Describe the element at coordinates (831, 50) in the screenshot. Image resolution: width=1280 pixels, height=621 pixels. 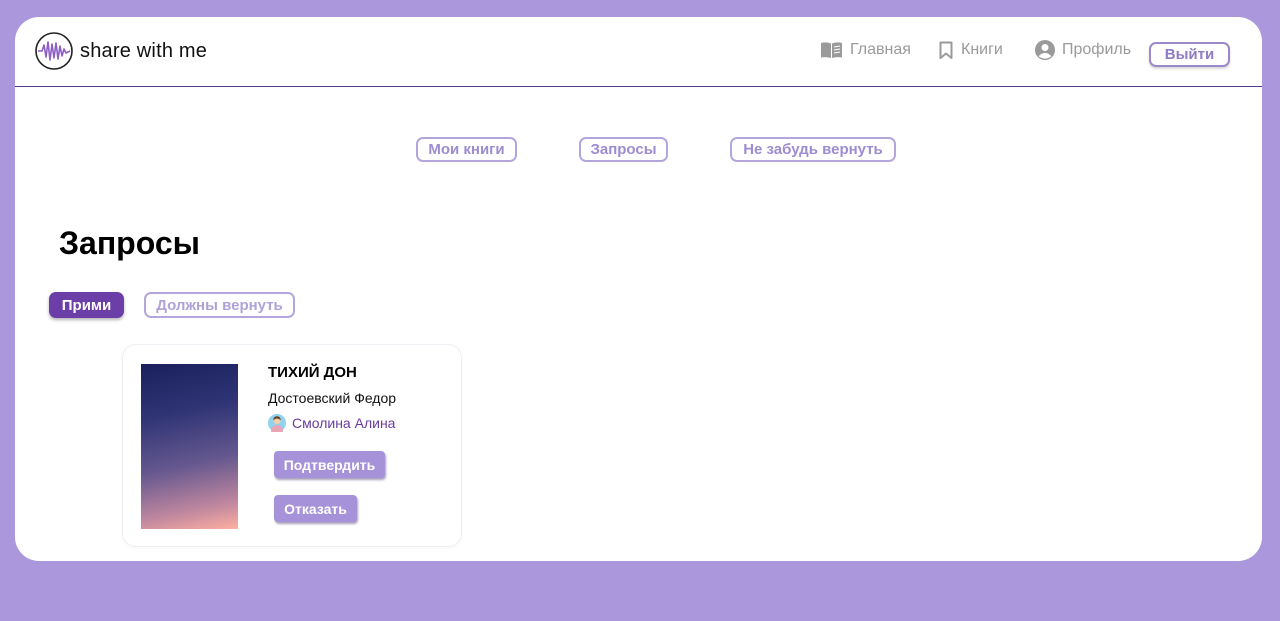
I see `open-book-icon` at that location.